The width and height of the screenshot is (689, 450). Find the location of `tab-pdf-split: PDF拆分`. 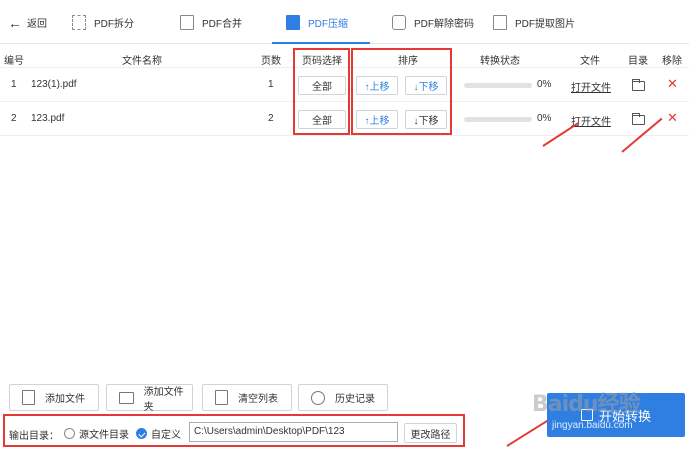

tab-pdf-split: PDF拆分 is located at coordinates (103, 22).